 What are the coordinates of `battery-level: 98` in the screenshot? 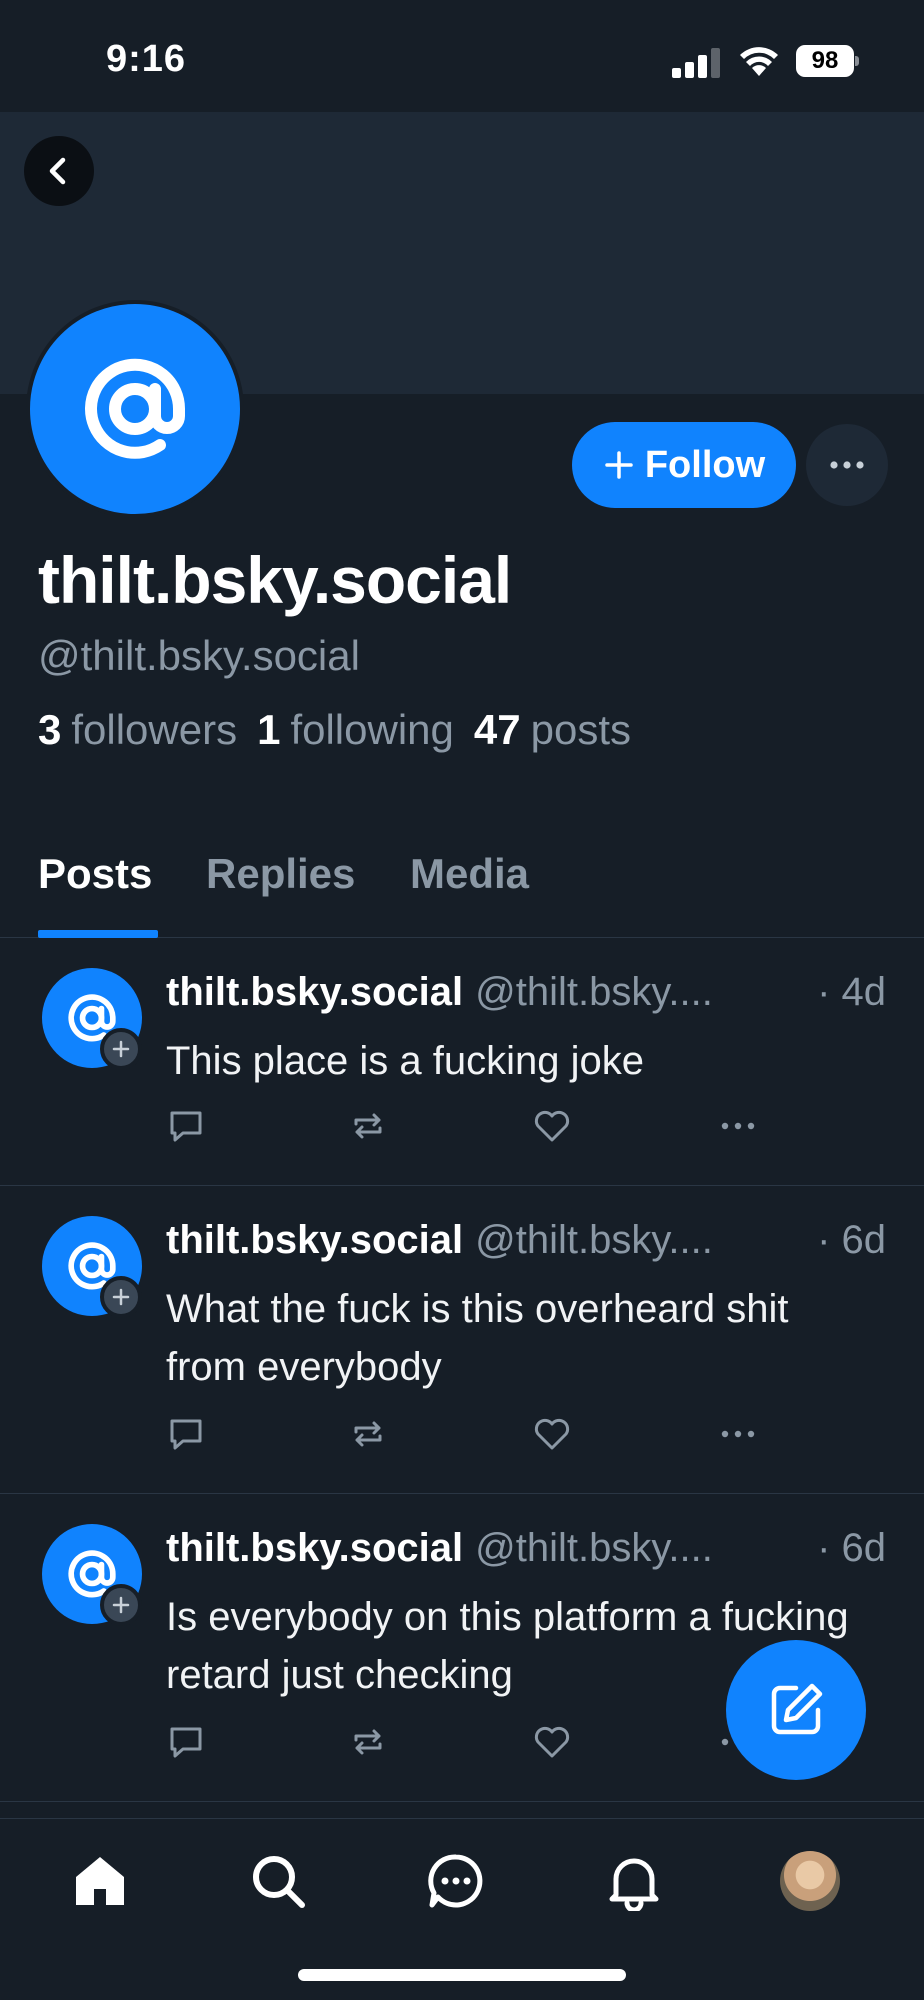 It's located at (825, 61).